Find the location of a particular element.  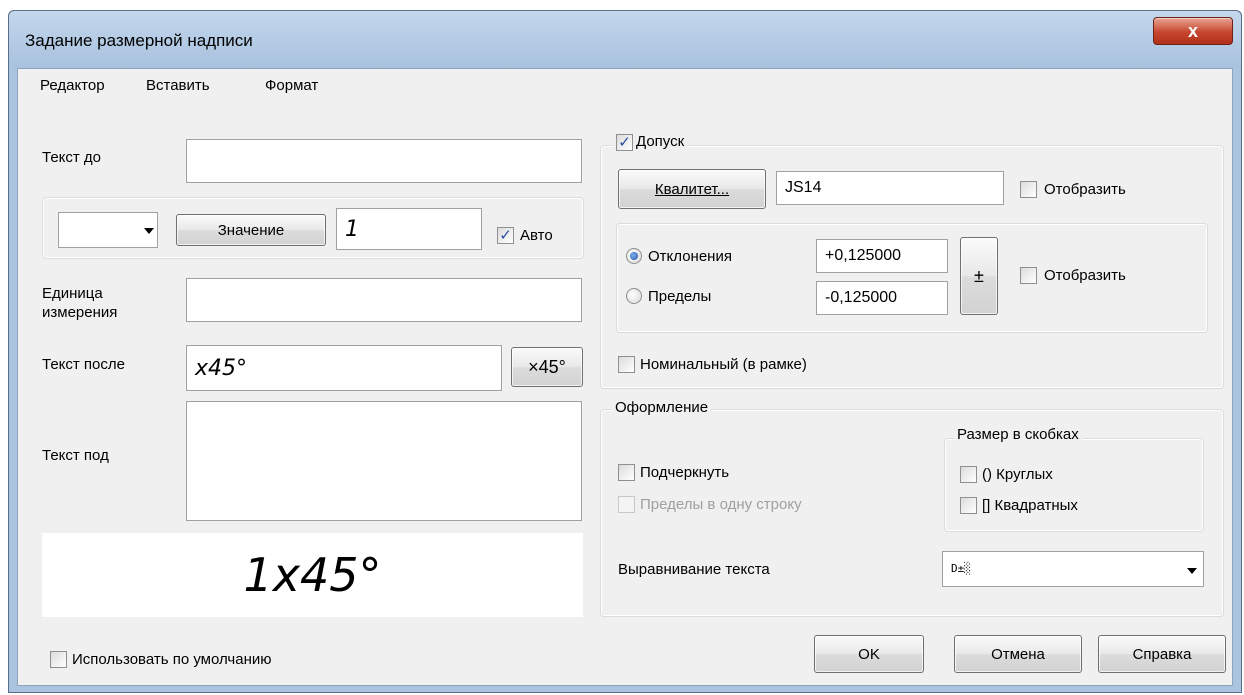

nominal-label: Номинальный (в рамке) is located at coordinates (723, 364).